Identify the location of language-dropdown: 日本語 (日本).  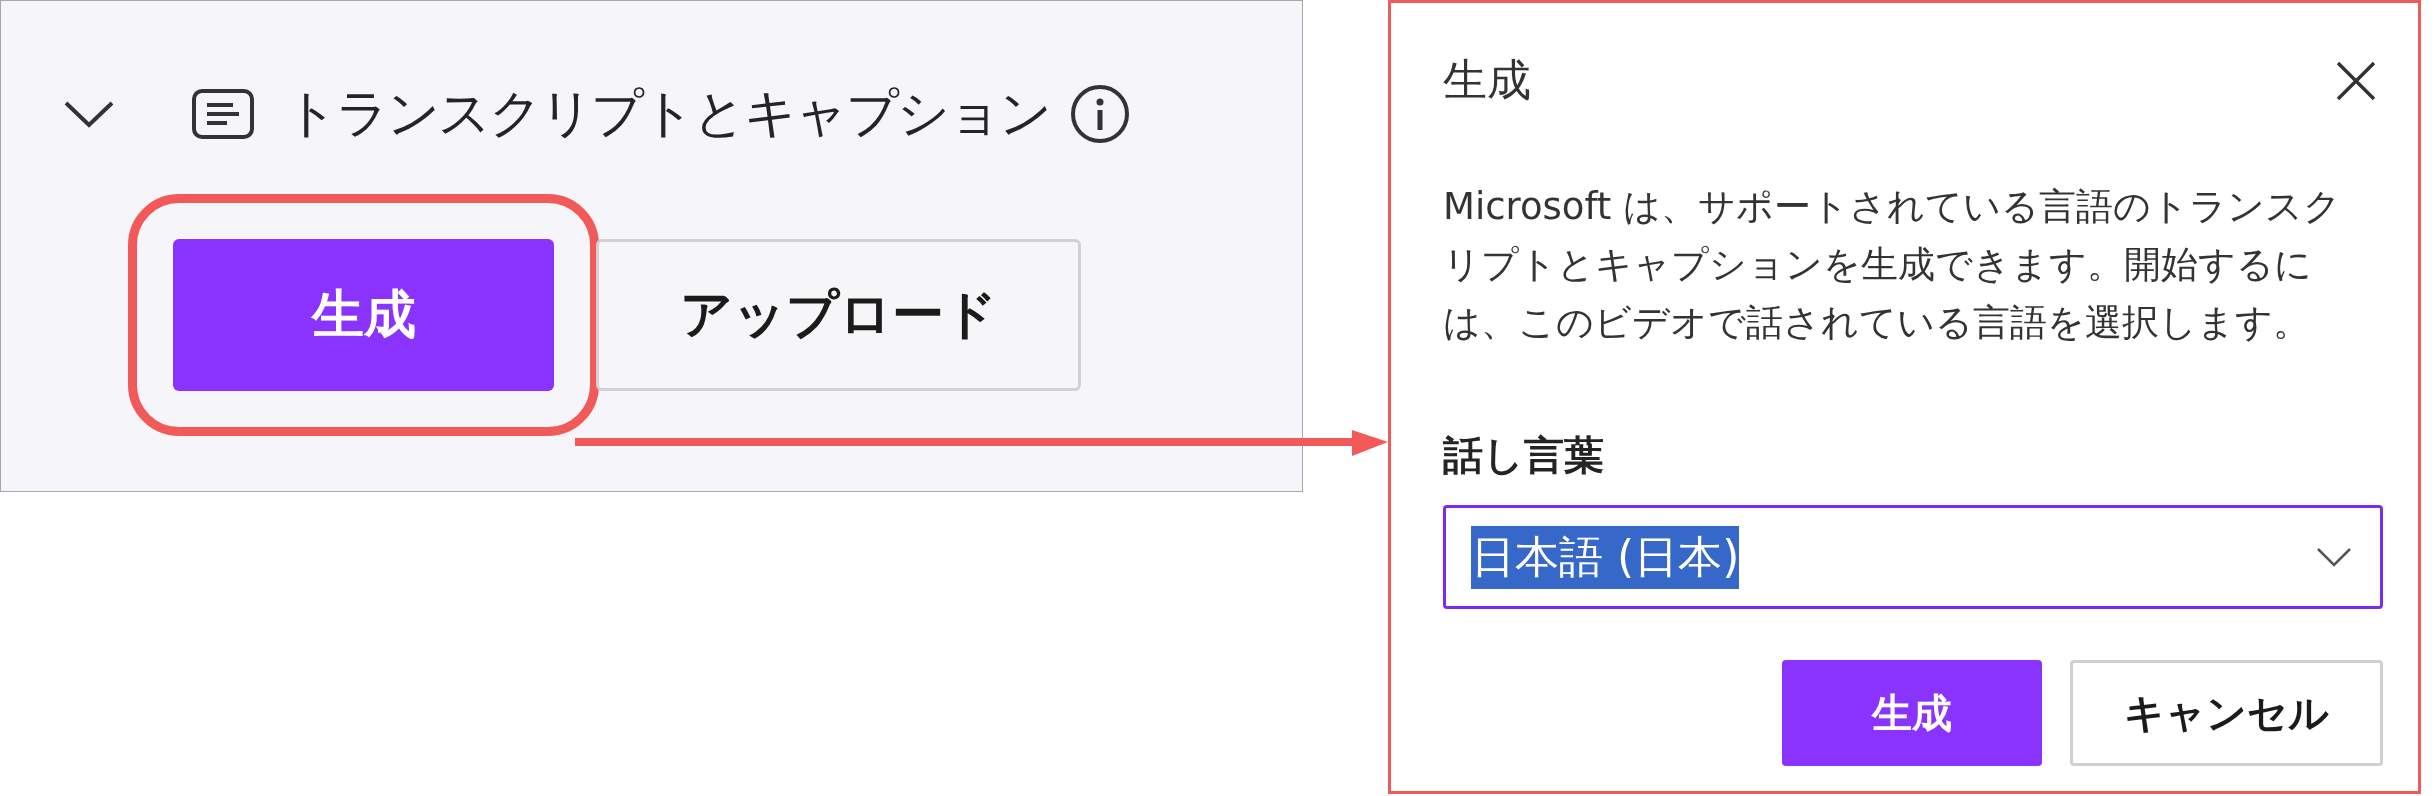
(1913, 557).